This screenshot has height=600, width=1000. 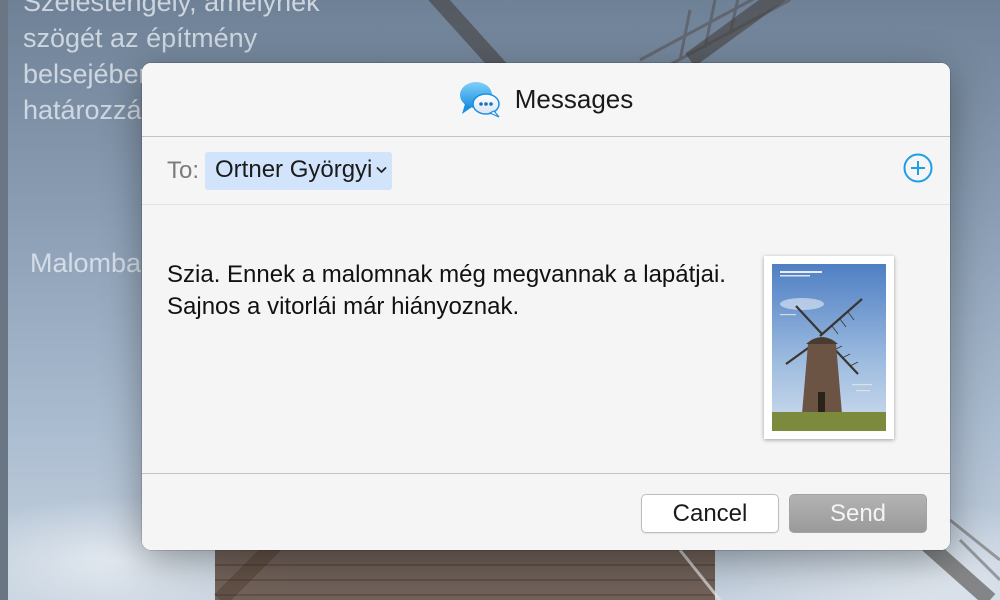 What do you see at coordinates (294, 169) in the screenshot?
I see `recipient-name: Ortner Györgyi` at bounding box center [294, 169].